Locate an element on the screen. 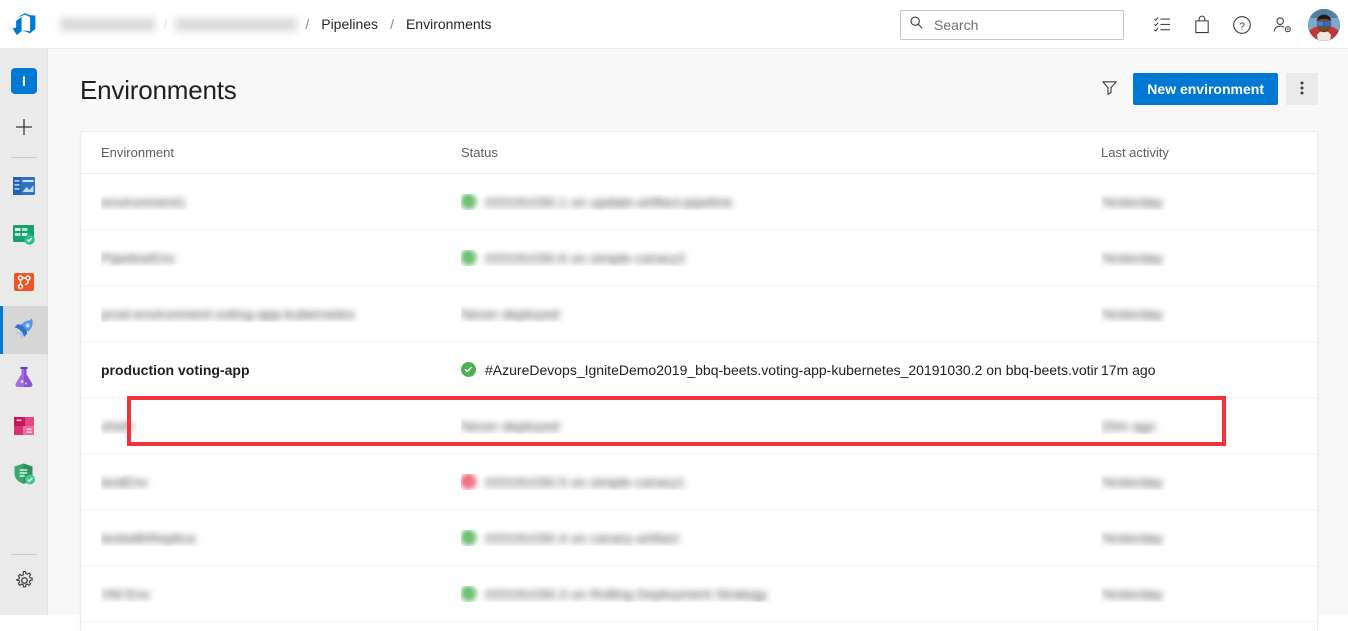 The height and width of the screenshot is (631, 1348). cell-status: #20191030.5 on simple-canary1 is located at coordinates (781, 482).